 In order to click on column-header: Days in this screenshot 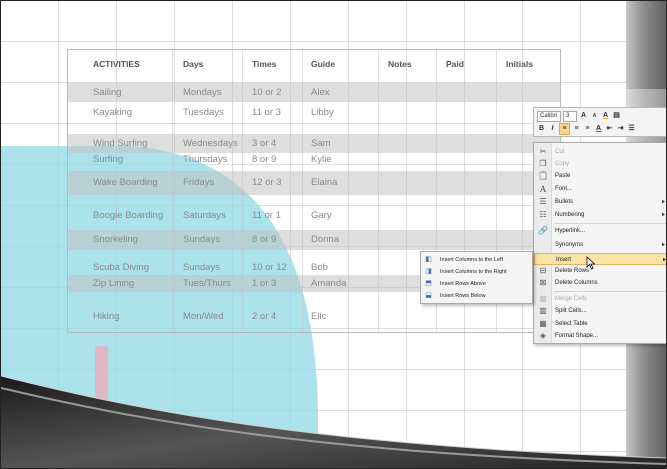, I will do `click(193, 64)`.